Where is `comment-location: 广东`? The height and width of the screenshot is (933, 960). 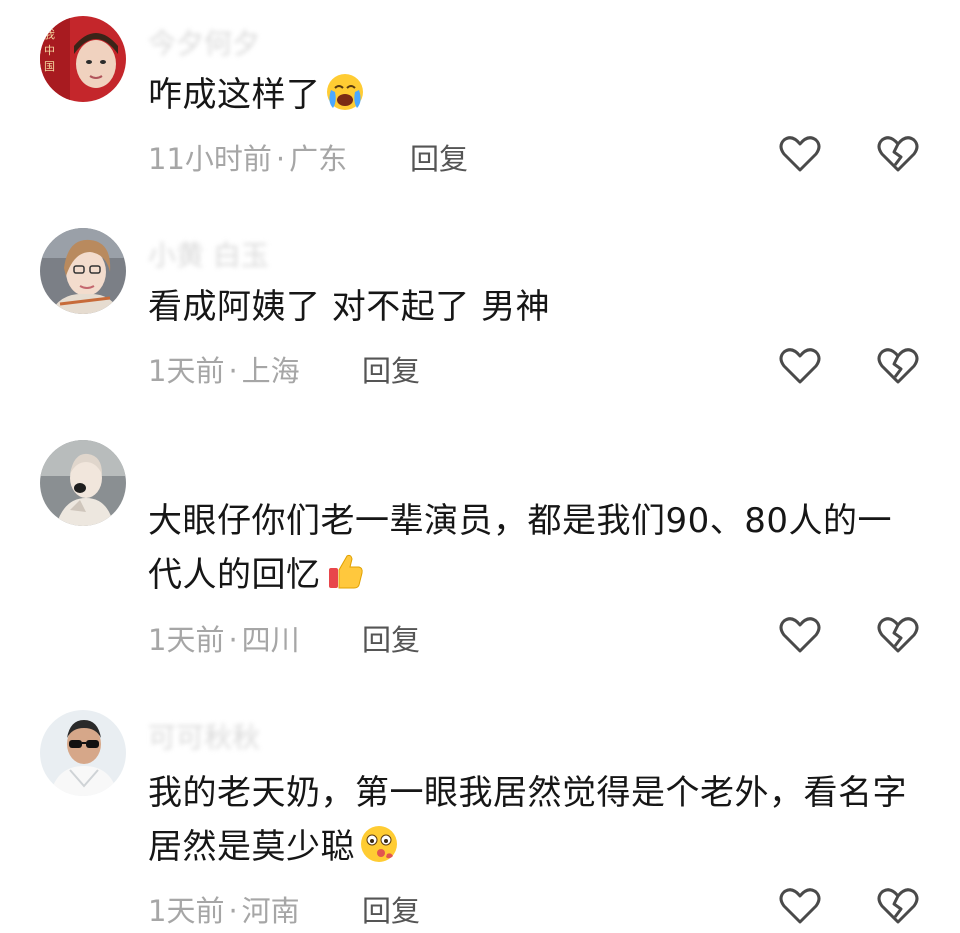
comment-location: 广东 is located at coordinates (318, 159).